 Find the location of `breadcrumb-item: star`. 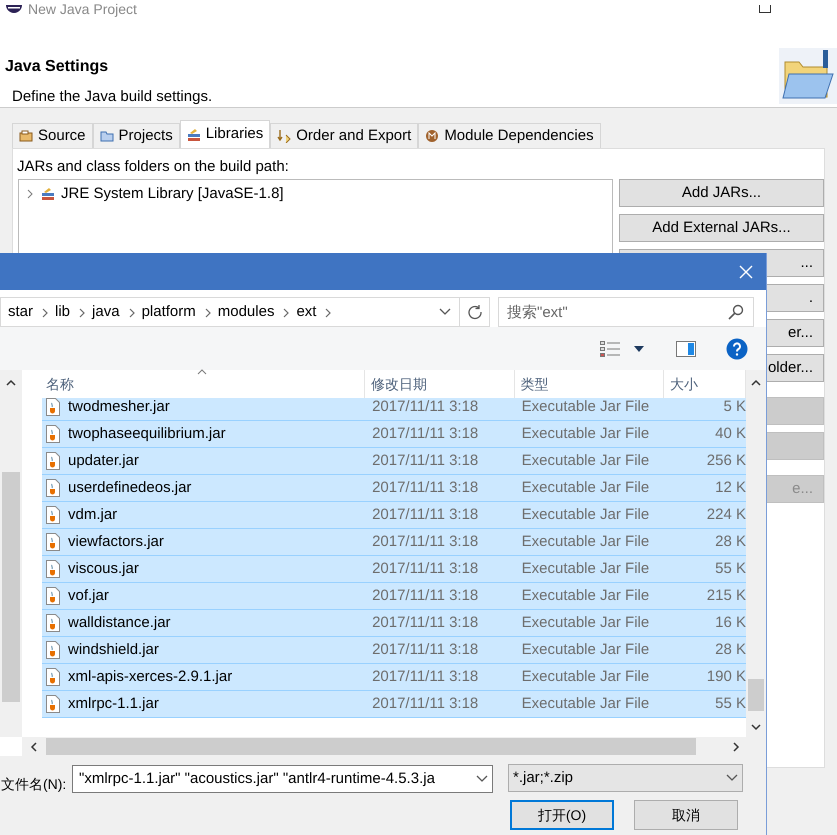

breadcrumb-item: star is located at coordinates (17, 312).